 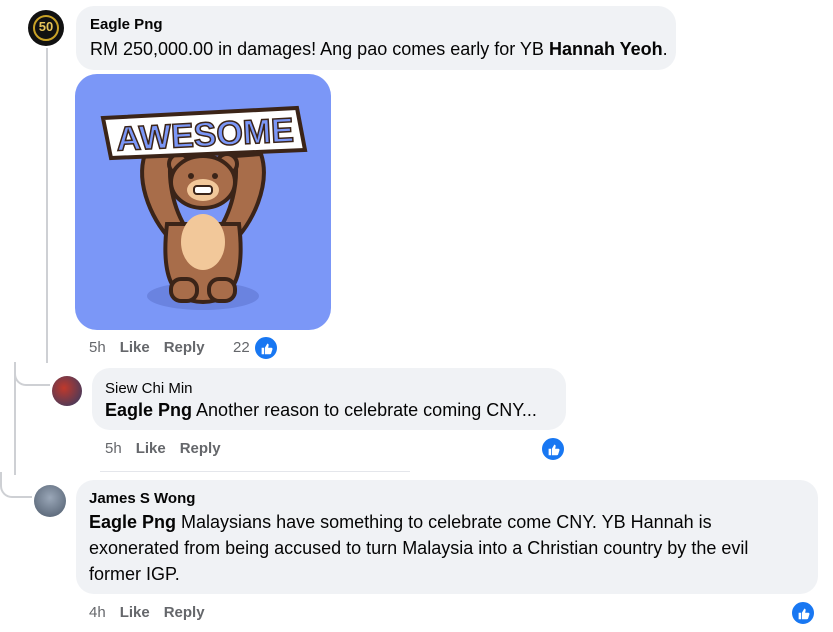 I want to click on reaction-count: 22, so click(x=241, y=347).